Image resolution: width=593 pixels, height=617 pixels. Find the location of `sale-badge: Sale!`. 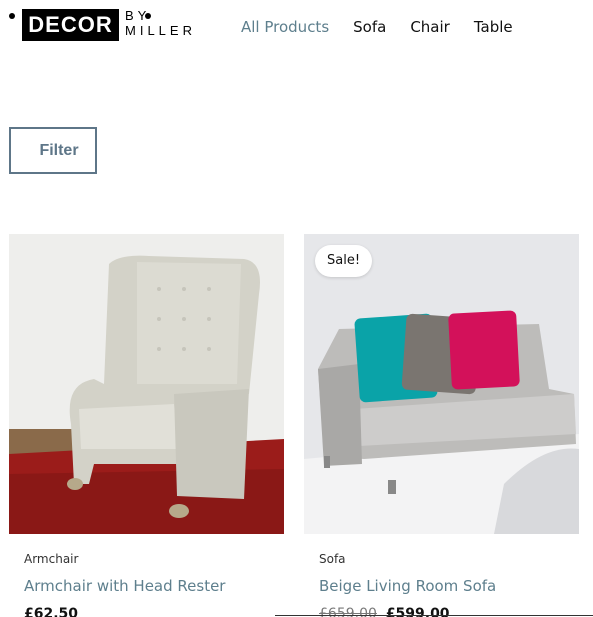

sale-badge: Sale! is located at coordinates (344, 261).